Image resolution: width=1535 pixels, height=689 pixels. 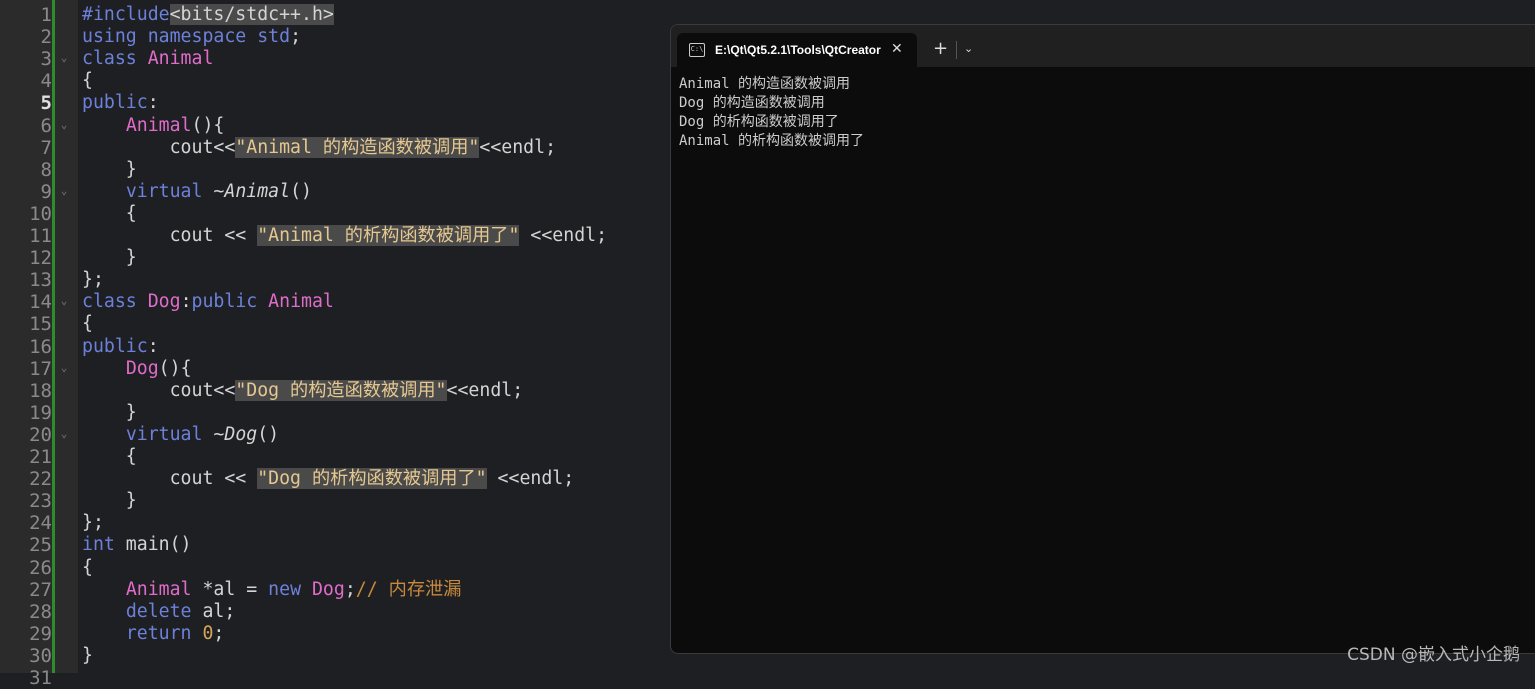 What do you see at coordinates (40, 589) in the screenshot?
I see `line-number: 27` at bounding box center [40, 589].